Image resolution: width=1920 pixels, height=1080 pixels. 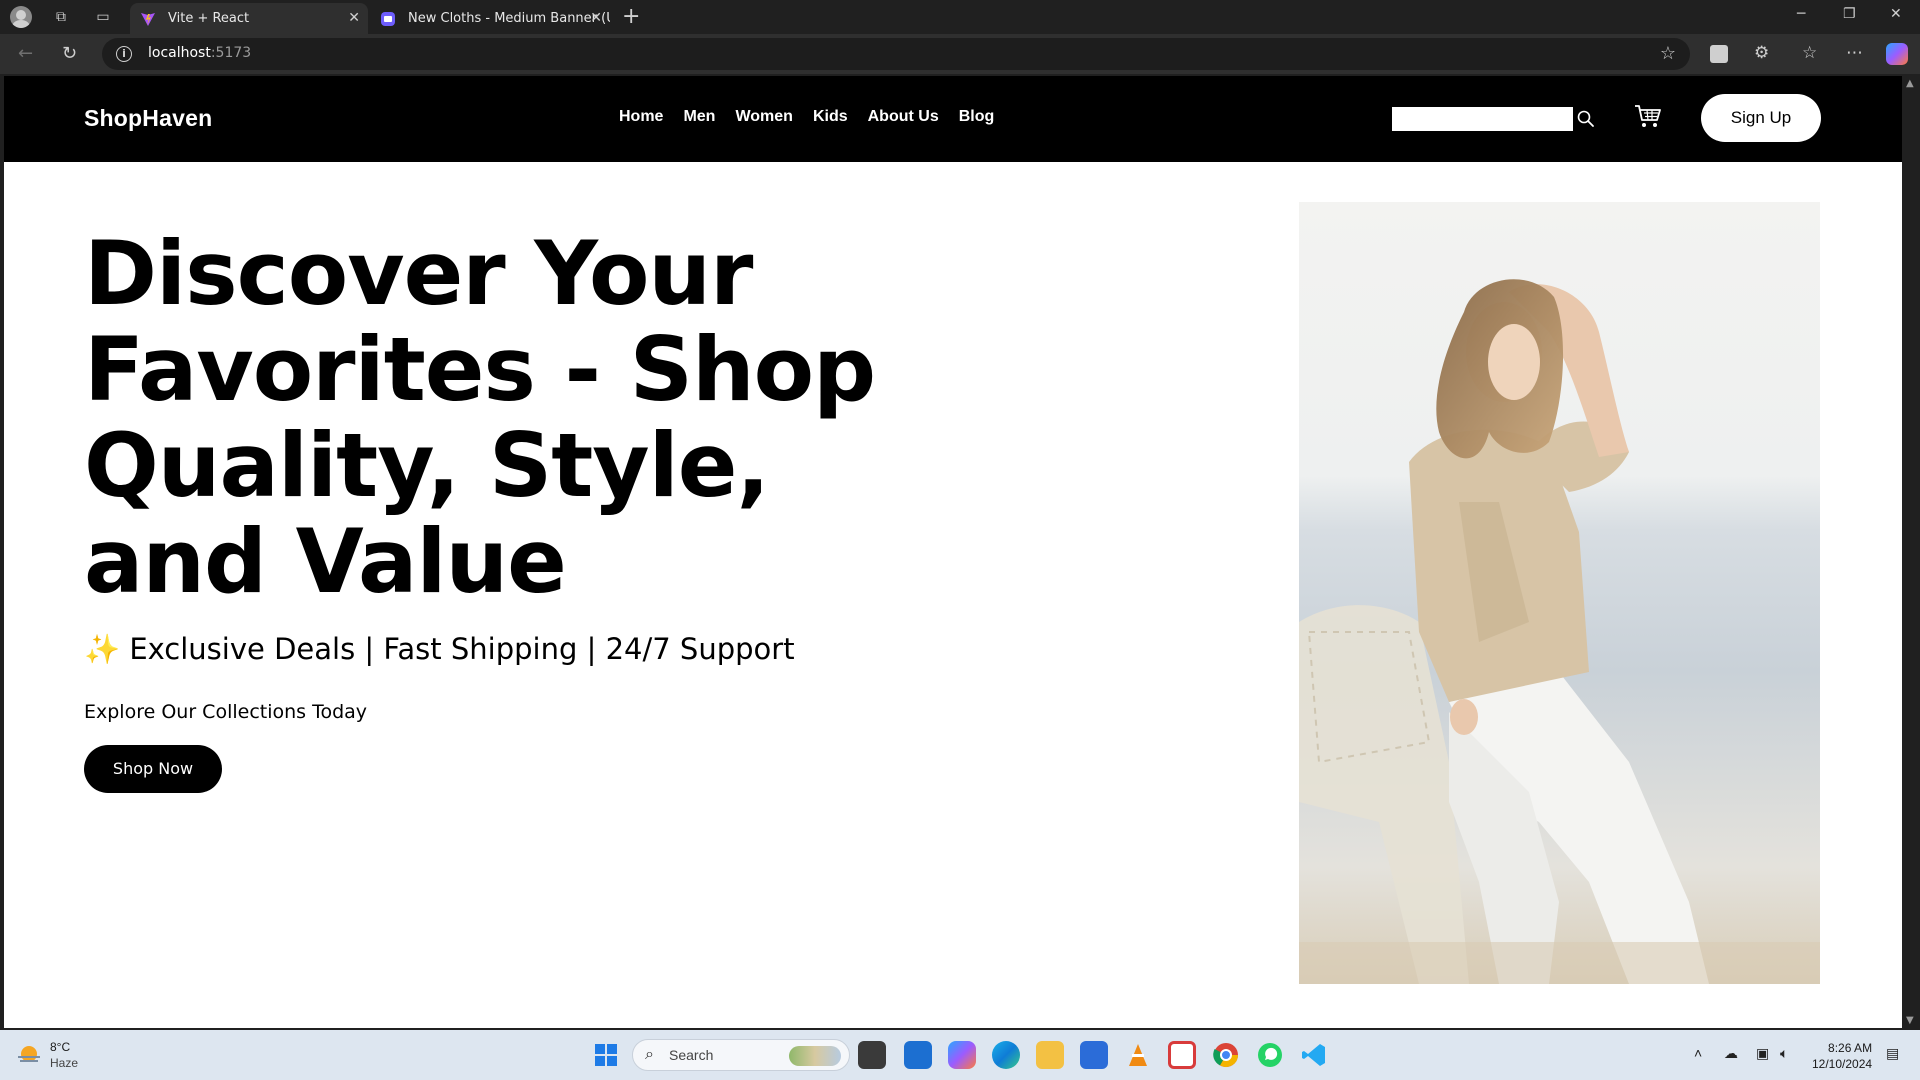 I want to click on site-logo: ShopHaven, so click(x=148, y=118).